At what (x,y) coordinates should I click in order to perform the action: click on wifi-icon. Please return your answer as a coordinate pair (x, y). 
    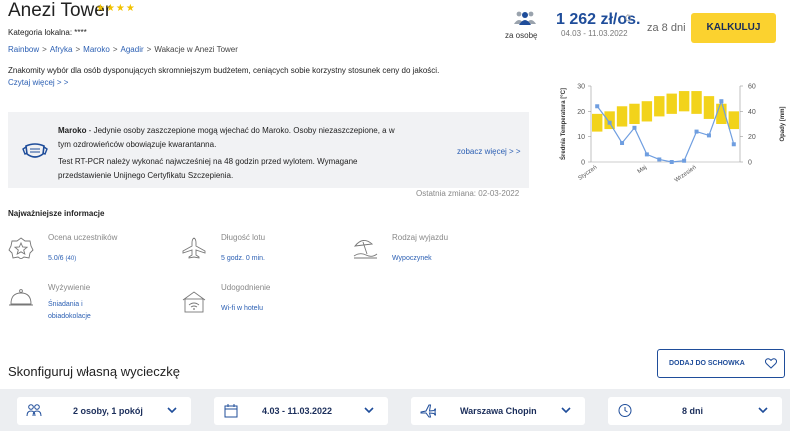
    Looking at the image, I should click on (194, 302).